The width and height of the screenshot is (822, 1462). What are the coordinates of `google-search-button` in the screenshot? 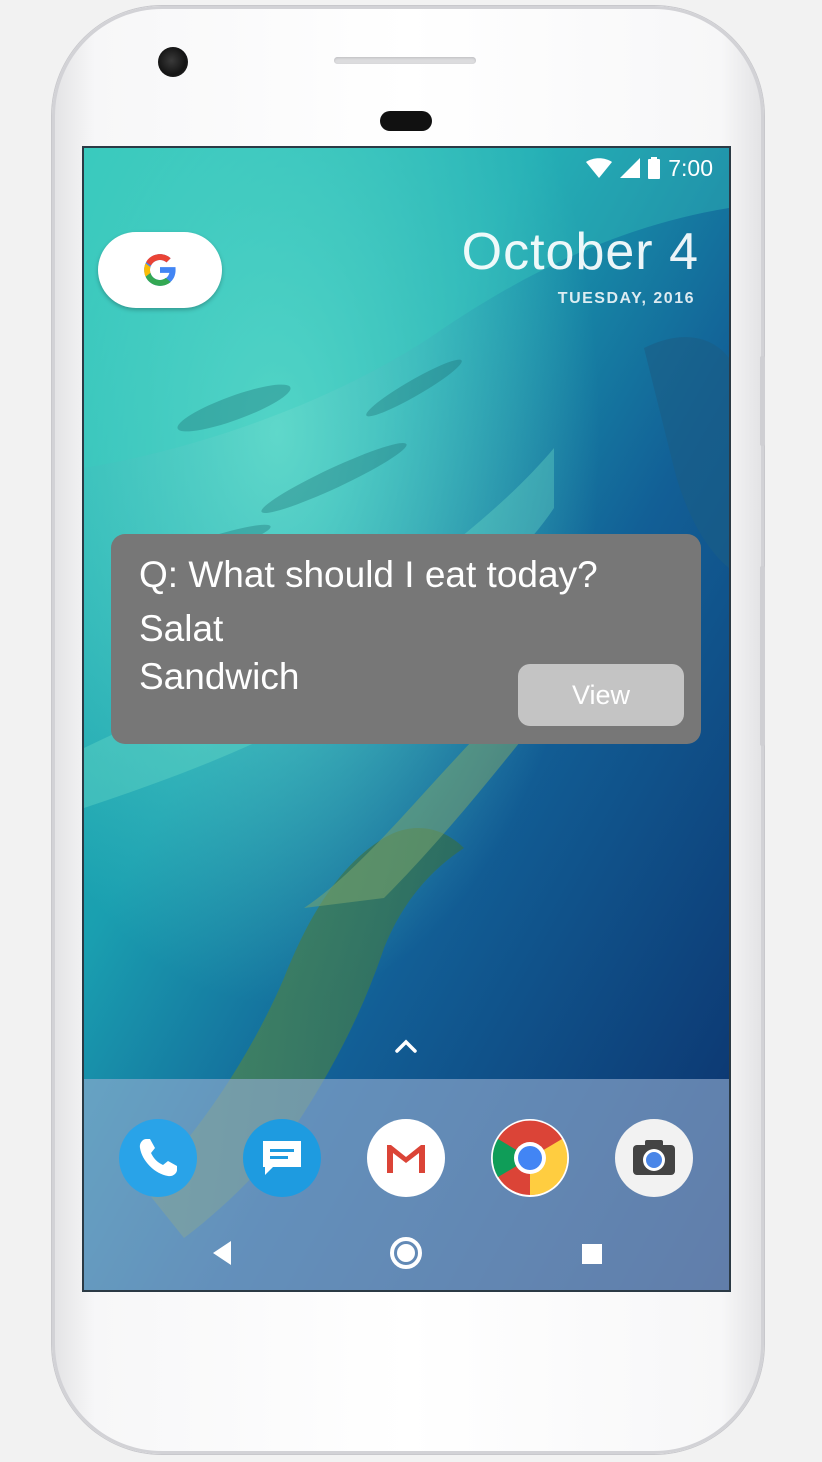 It's located at (160, 270).